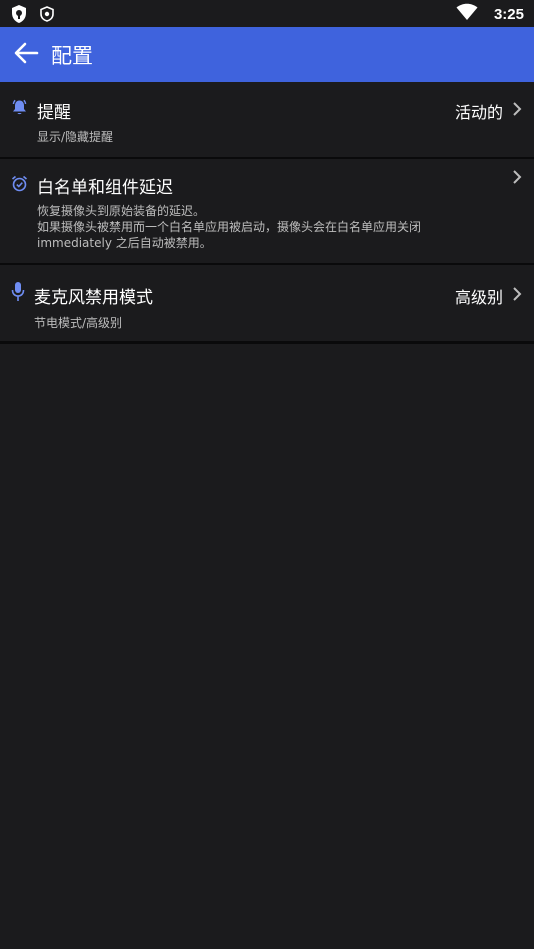 The height and width of the screenshot is (949, 534). What do you see at coordinates (229, 227) in the screenshot?
I see `setting-subtitle-line-2: 如果摄像头被禁用而一个白名单应用被启动，摄像头会在白名单应用关闭` at bounding box center [229, 227].